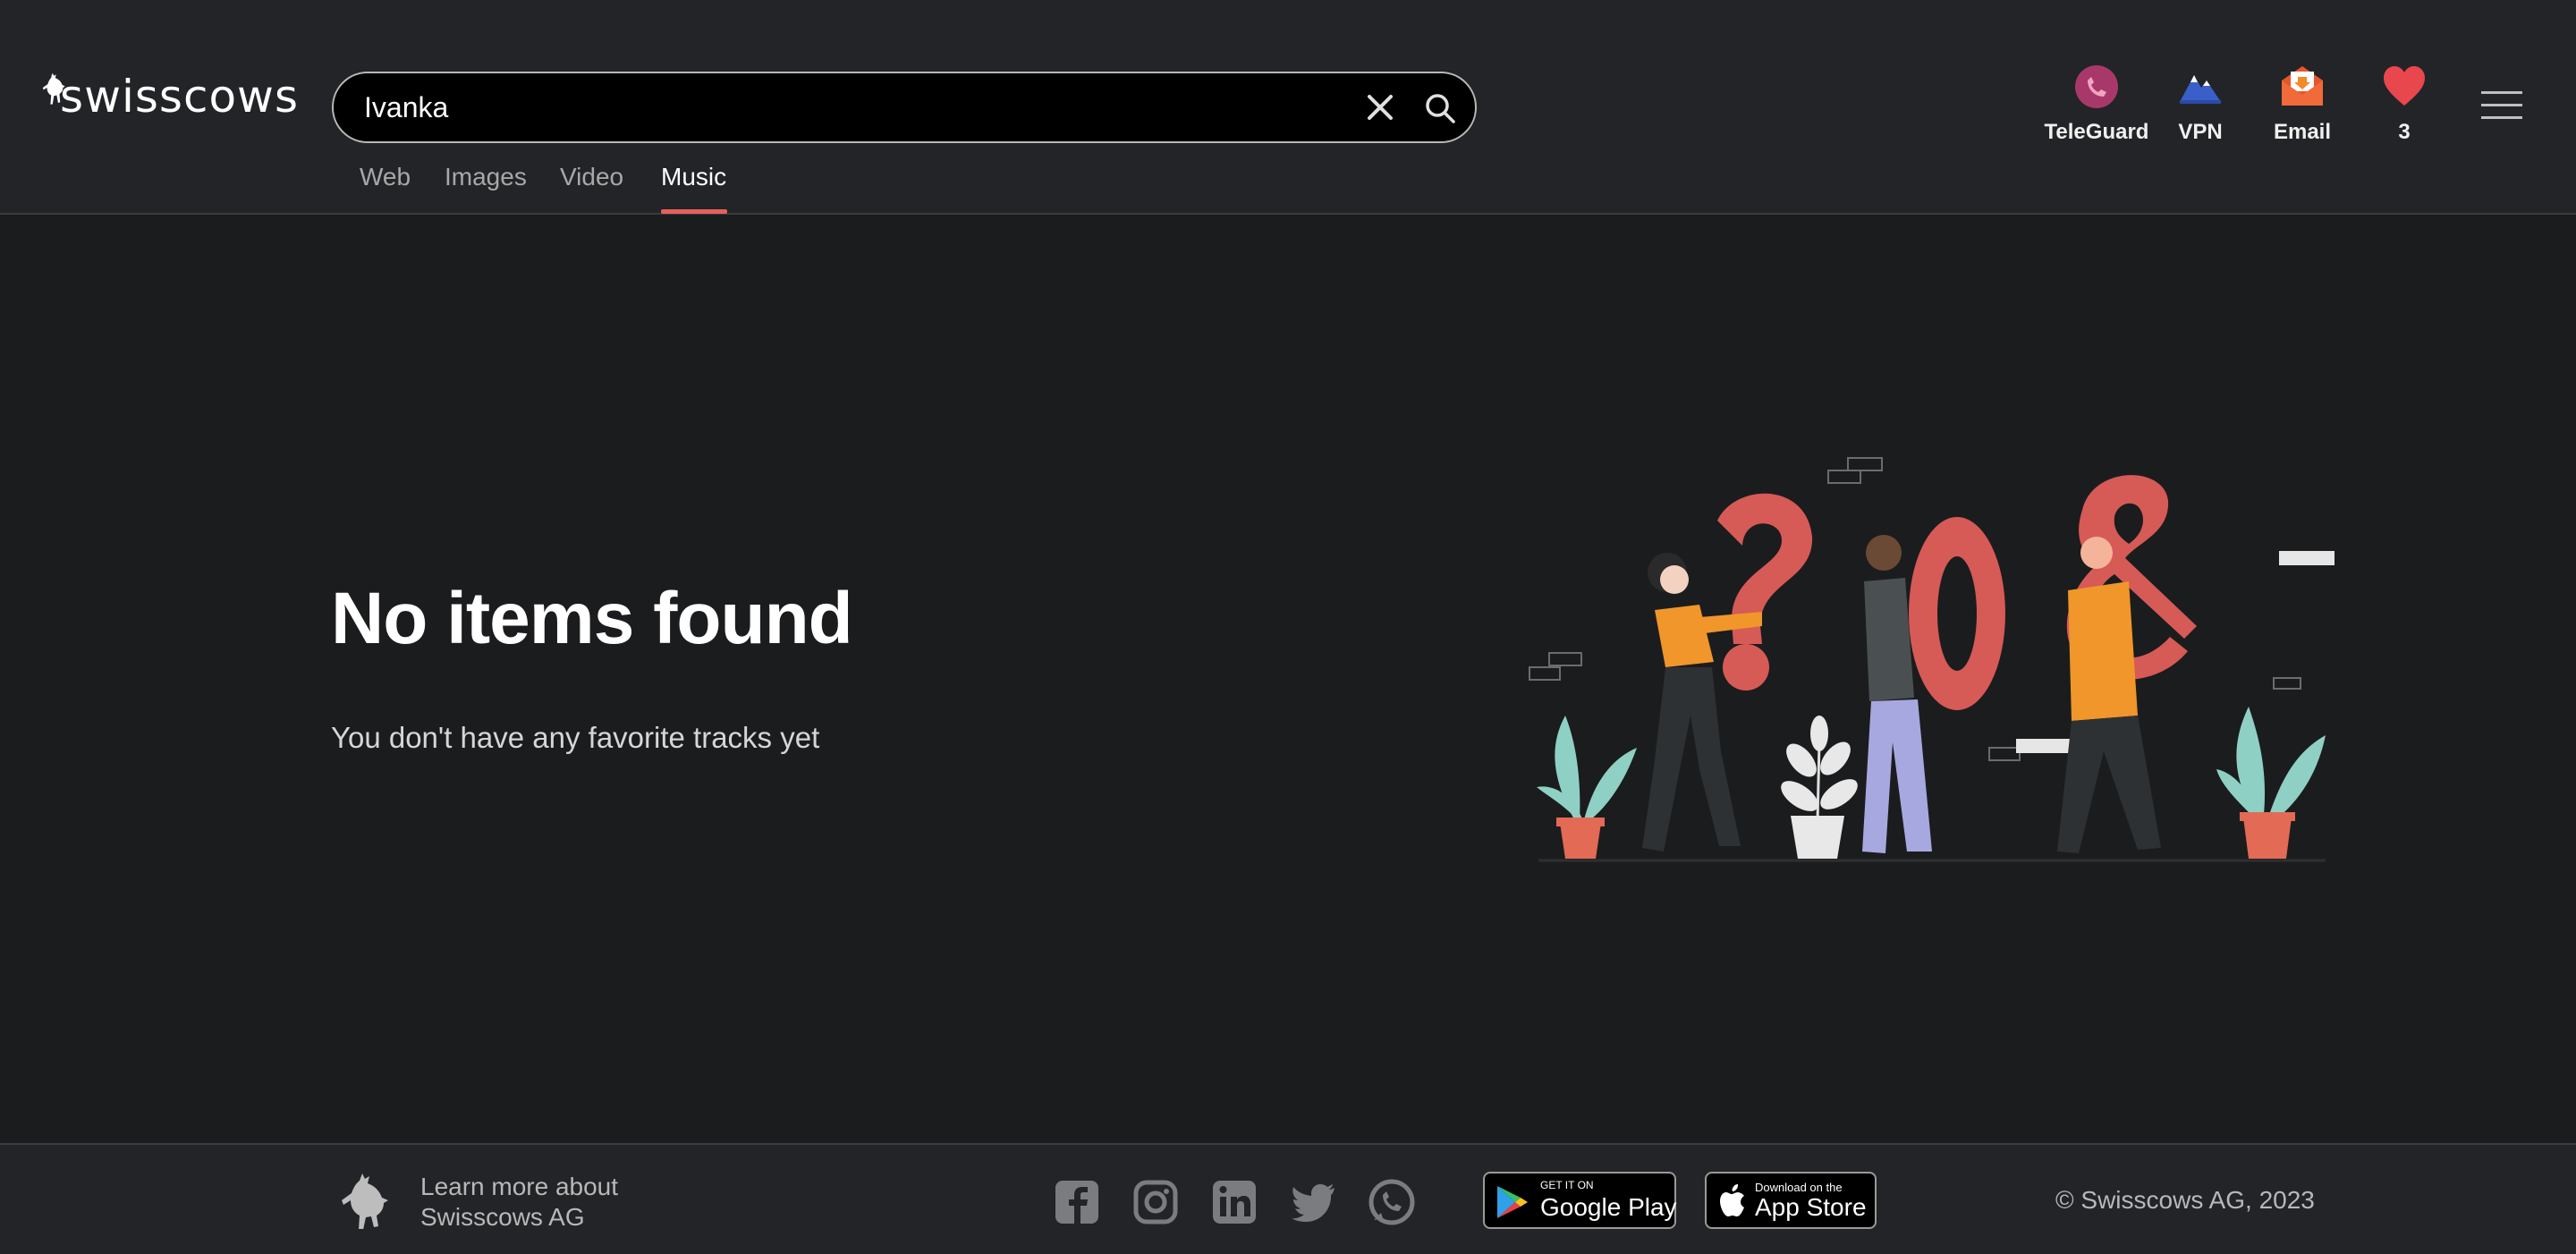  I want to click on google-play-small-text: GET IT ON, so click(1567, 1185).